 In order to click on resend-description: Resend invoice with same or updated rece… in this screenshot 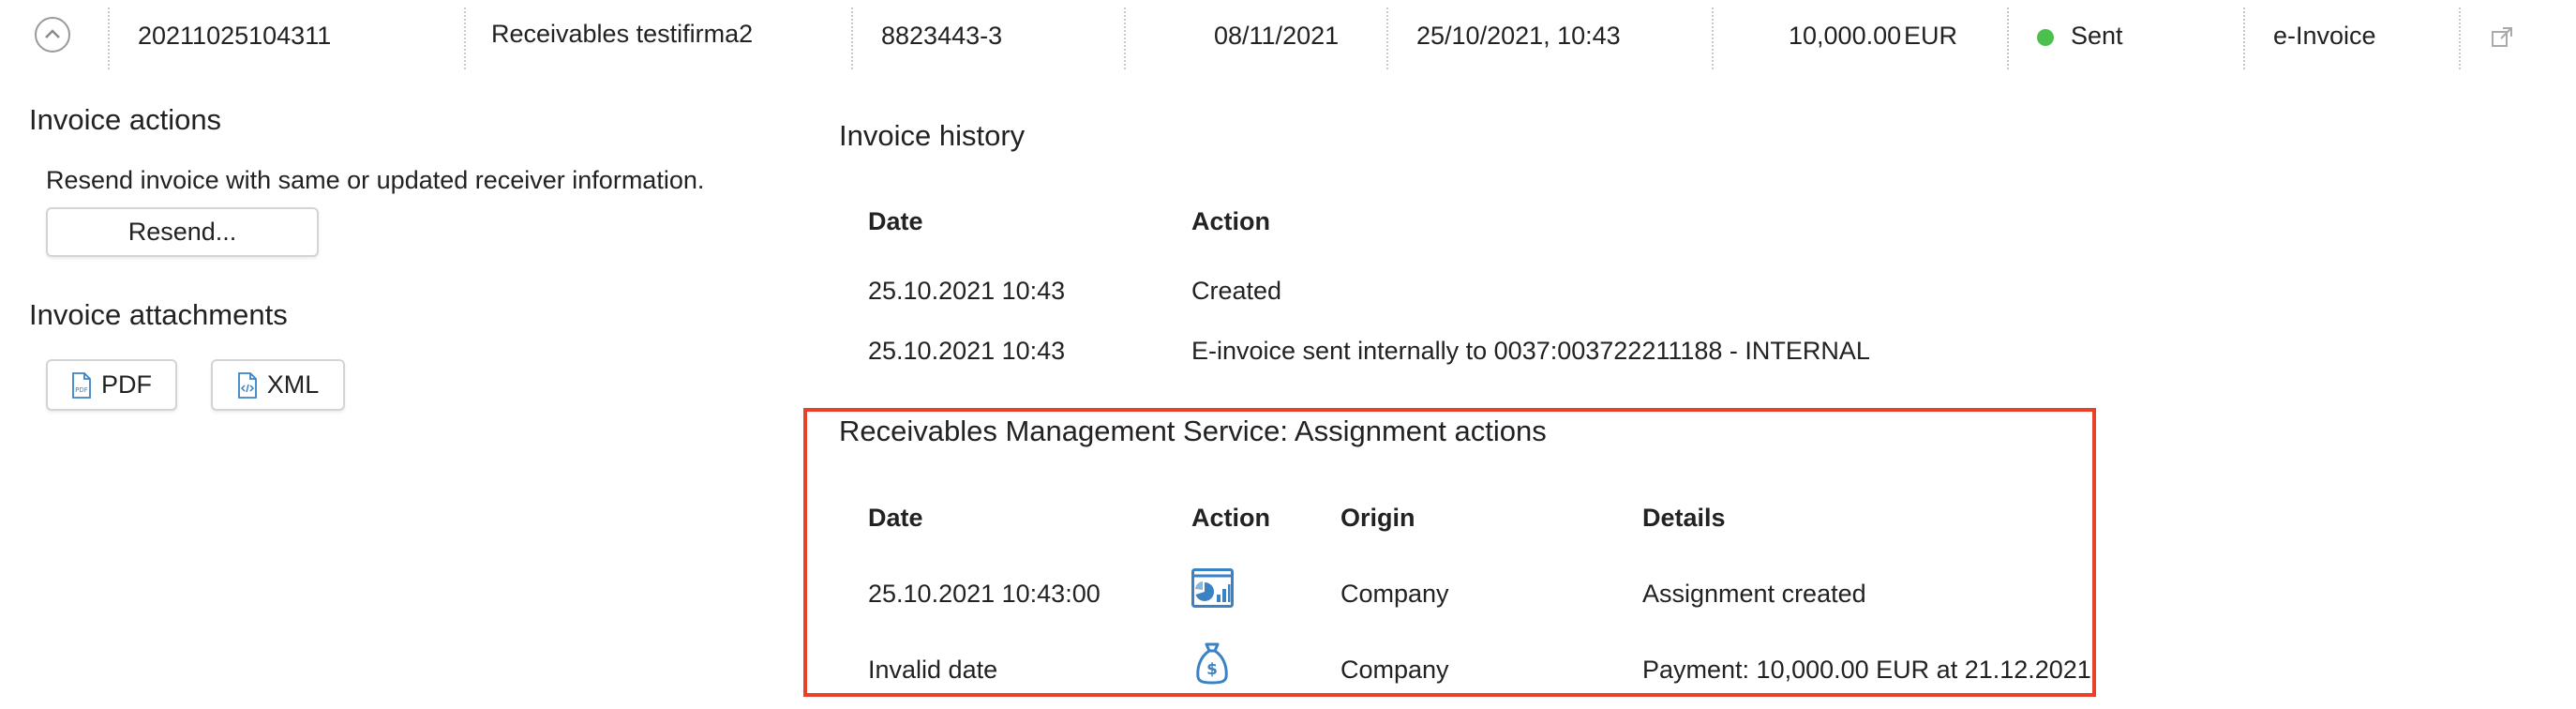, I will do `click(375, 180)`.